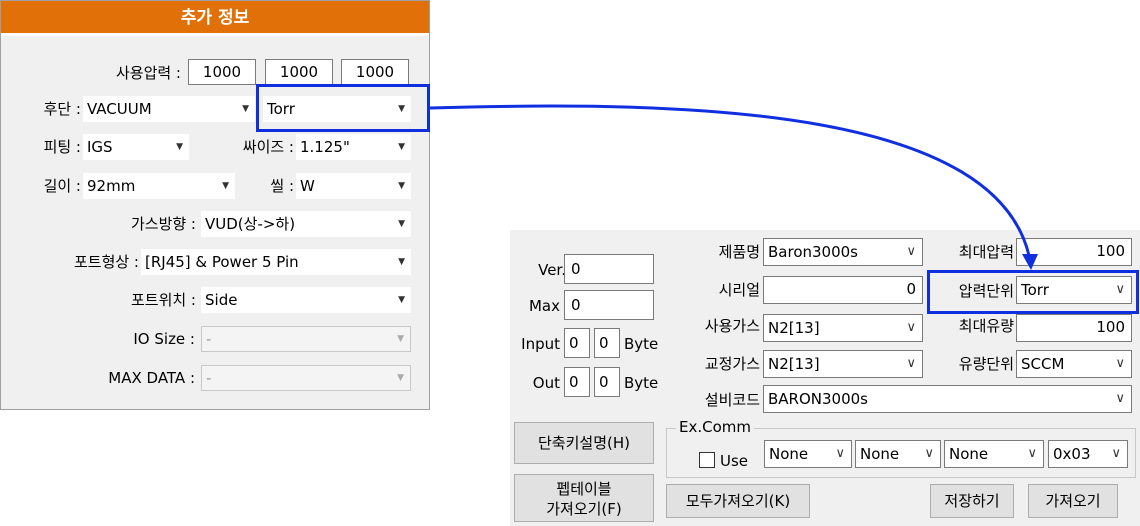 Image resolution: width=1140 pixels, height=526 pixels. What do you see at coordinates (1030, 262) in the screenshot?
I see `arrowhead-icon` at bounding box center [1030, 262].